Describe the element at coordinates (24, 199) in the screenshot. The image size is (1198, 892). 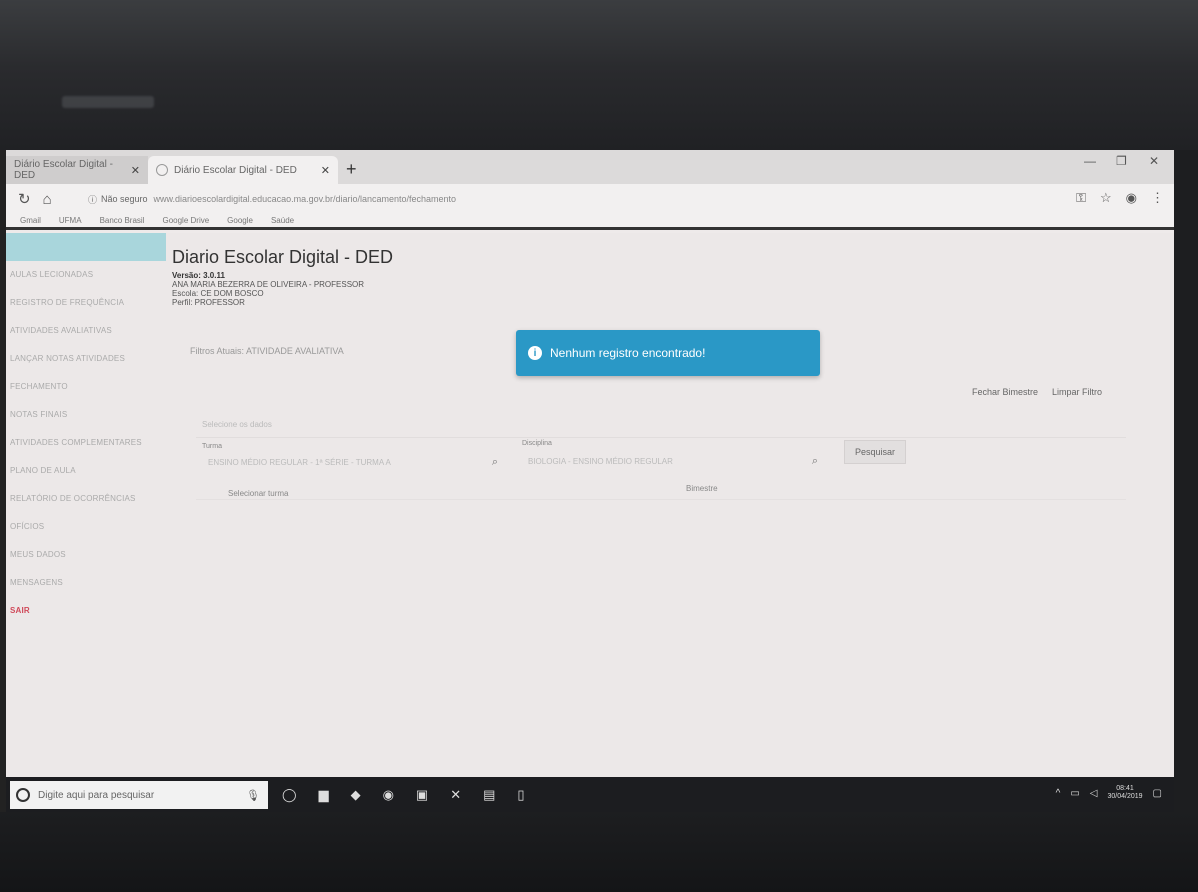
I see `reload-icon: ↻` at that location.